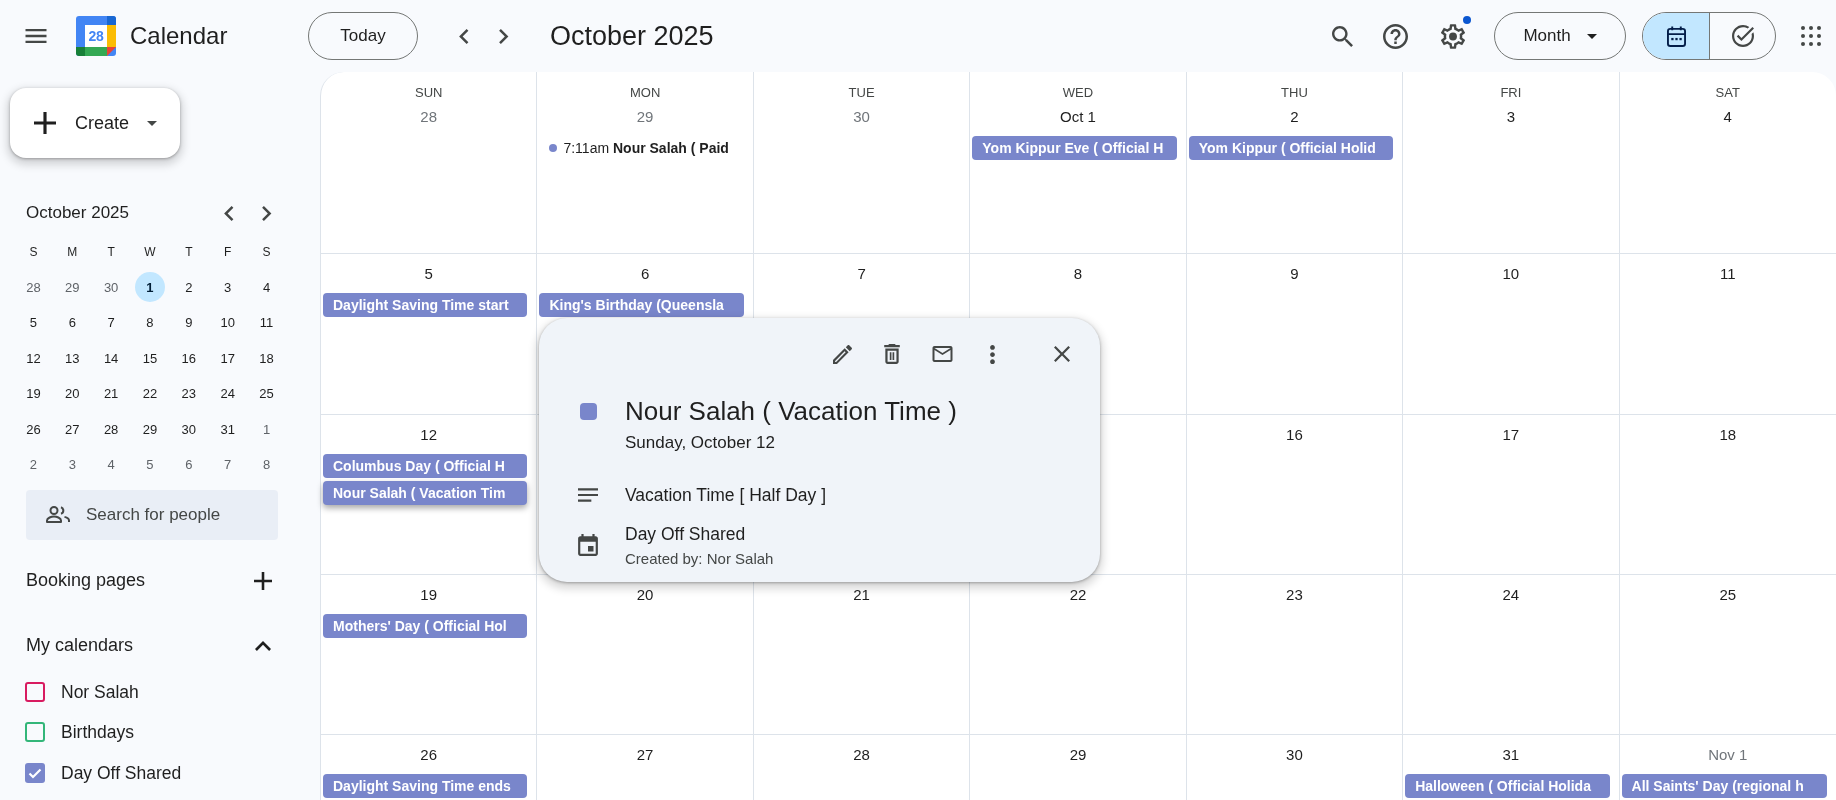 The width and height of the screenshot is (1836, 800). Describe the element at coordinates (685, 534) in the screenshot. I see `event-source-text: Day Off Shared` at that location.